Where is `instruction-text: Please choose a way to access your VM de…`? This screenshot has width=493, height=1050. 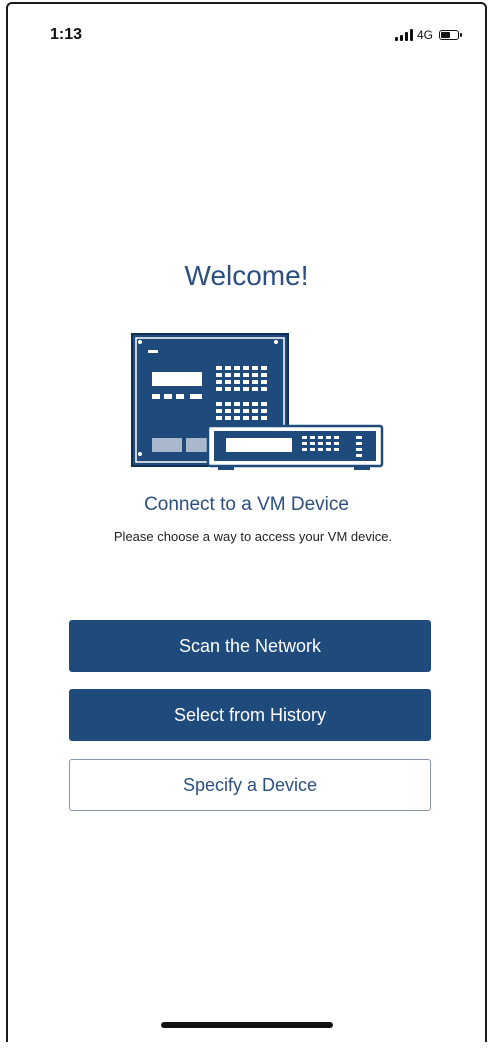
instruction-text: Please choose a way to access your VM de… is located at coordinates (253, 536).